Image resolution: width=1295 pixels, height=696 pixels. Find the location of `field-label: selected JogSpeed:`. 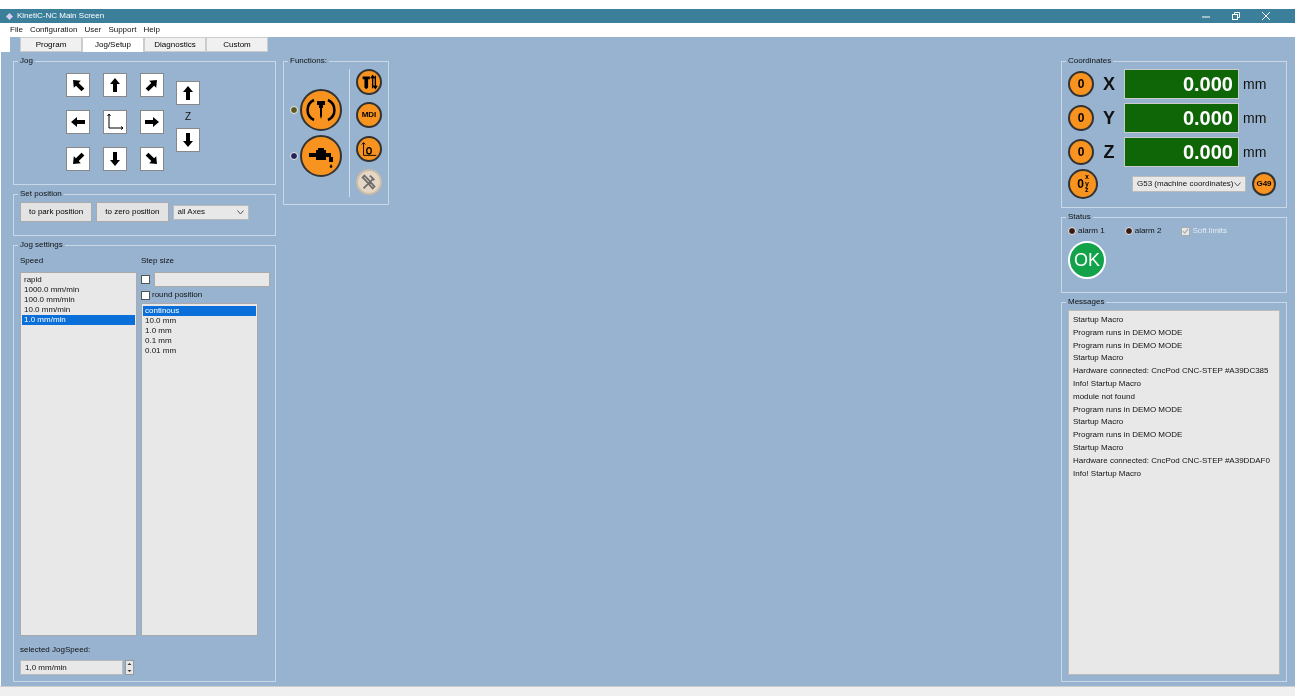

field-label: selected JogSpeed: is located at coordinates (56, 650).